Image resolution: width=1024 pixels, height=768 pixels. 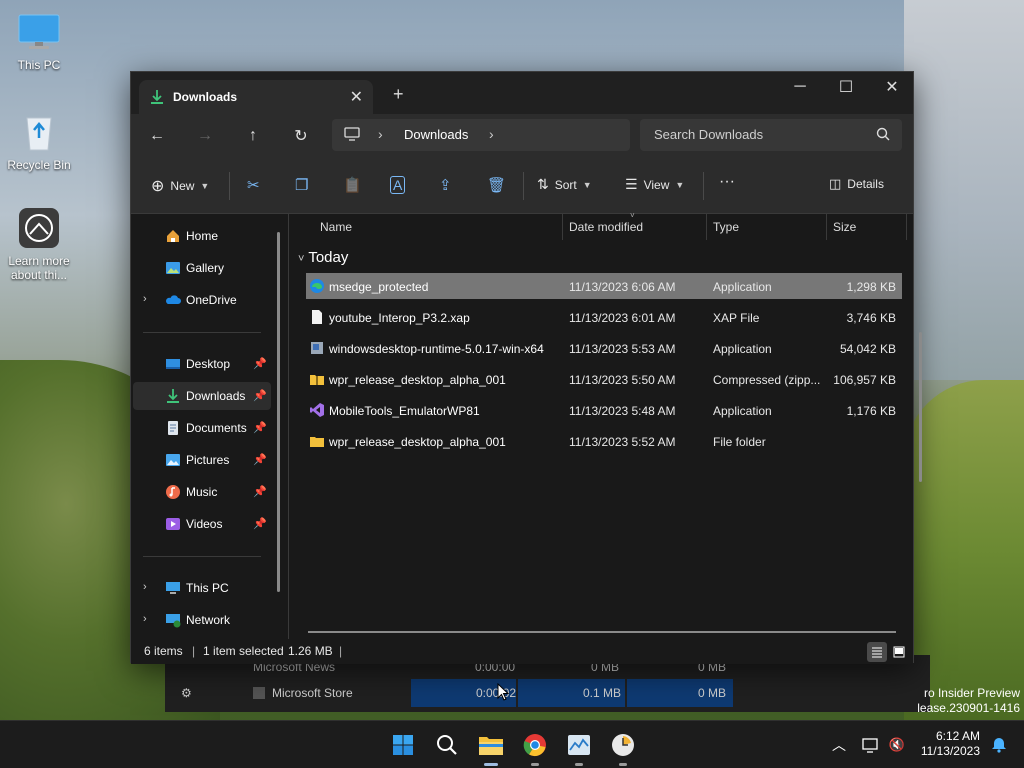 I want to click on minimize-button: ─, so click(x=800, y=87).